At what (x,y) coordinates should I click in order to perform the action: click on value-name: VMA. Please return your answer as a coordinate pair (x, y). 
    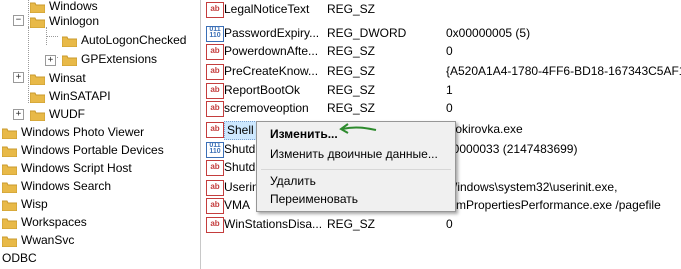
    Looking at the image, I should click on (237, 205).